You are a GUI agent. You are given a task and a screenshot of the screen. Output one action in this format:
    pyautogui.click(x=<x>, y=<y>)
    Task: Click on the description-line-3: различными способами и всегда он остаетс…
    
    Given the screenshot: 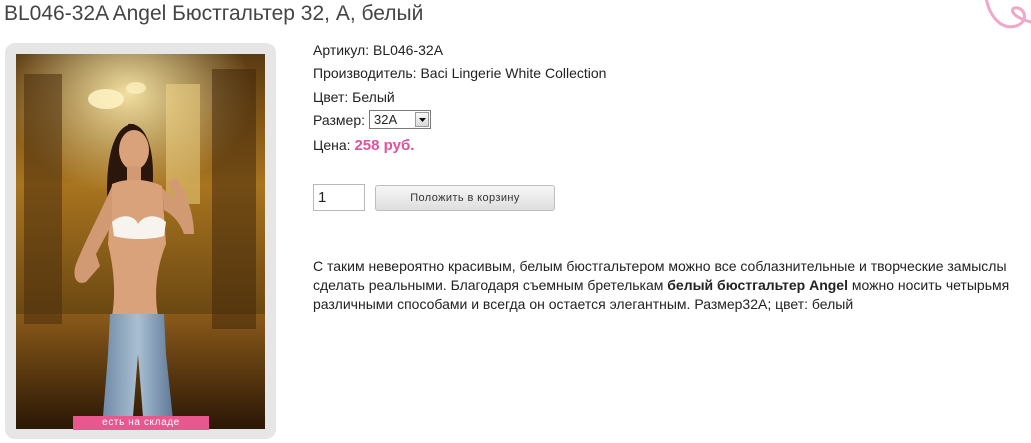 What is the action you would take?
    pyautogui.click(x=583, y=304)
    